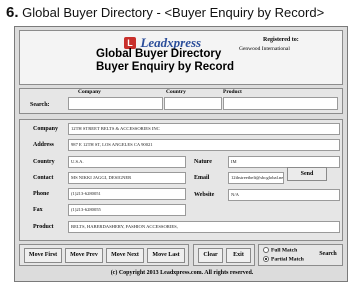 The height and width of the screenshot is (286, 358). I want to click on send-button: Send, so click(307, 174).